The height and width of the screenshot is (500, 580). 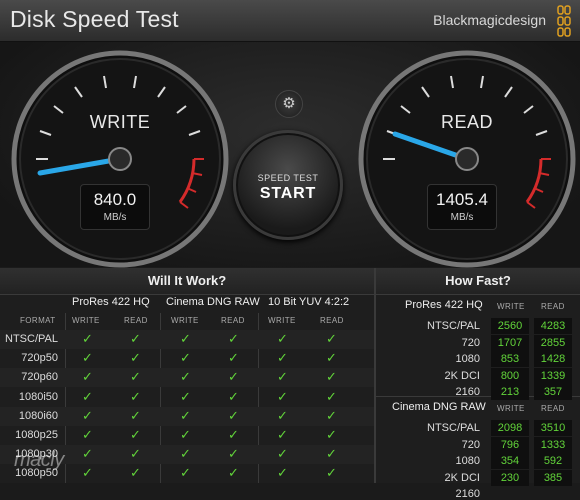 What do you see at coordinates (462, 217) in the screenshot?
I see `read-speed-unit: MB/s` at bounding box center [462, 217].